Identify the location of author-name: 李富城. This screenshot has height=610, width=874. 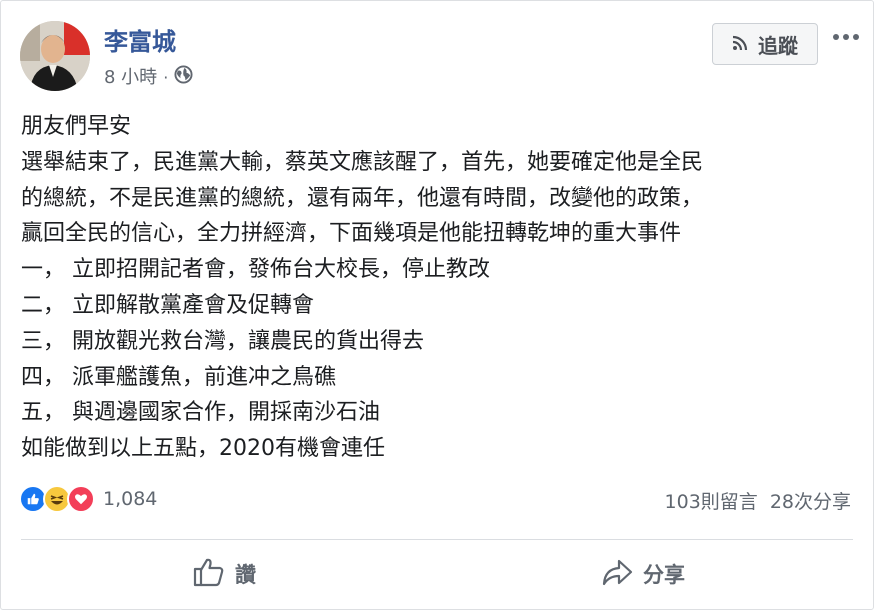
(140, 42).